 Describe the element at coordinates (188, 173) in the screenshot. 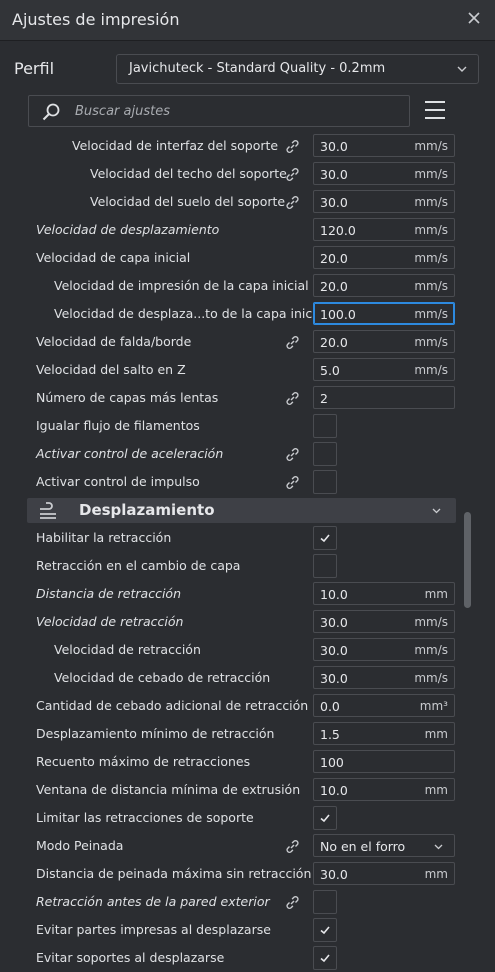

I see `setting-label: Velocidad del techo del soporte` at that location.